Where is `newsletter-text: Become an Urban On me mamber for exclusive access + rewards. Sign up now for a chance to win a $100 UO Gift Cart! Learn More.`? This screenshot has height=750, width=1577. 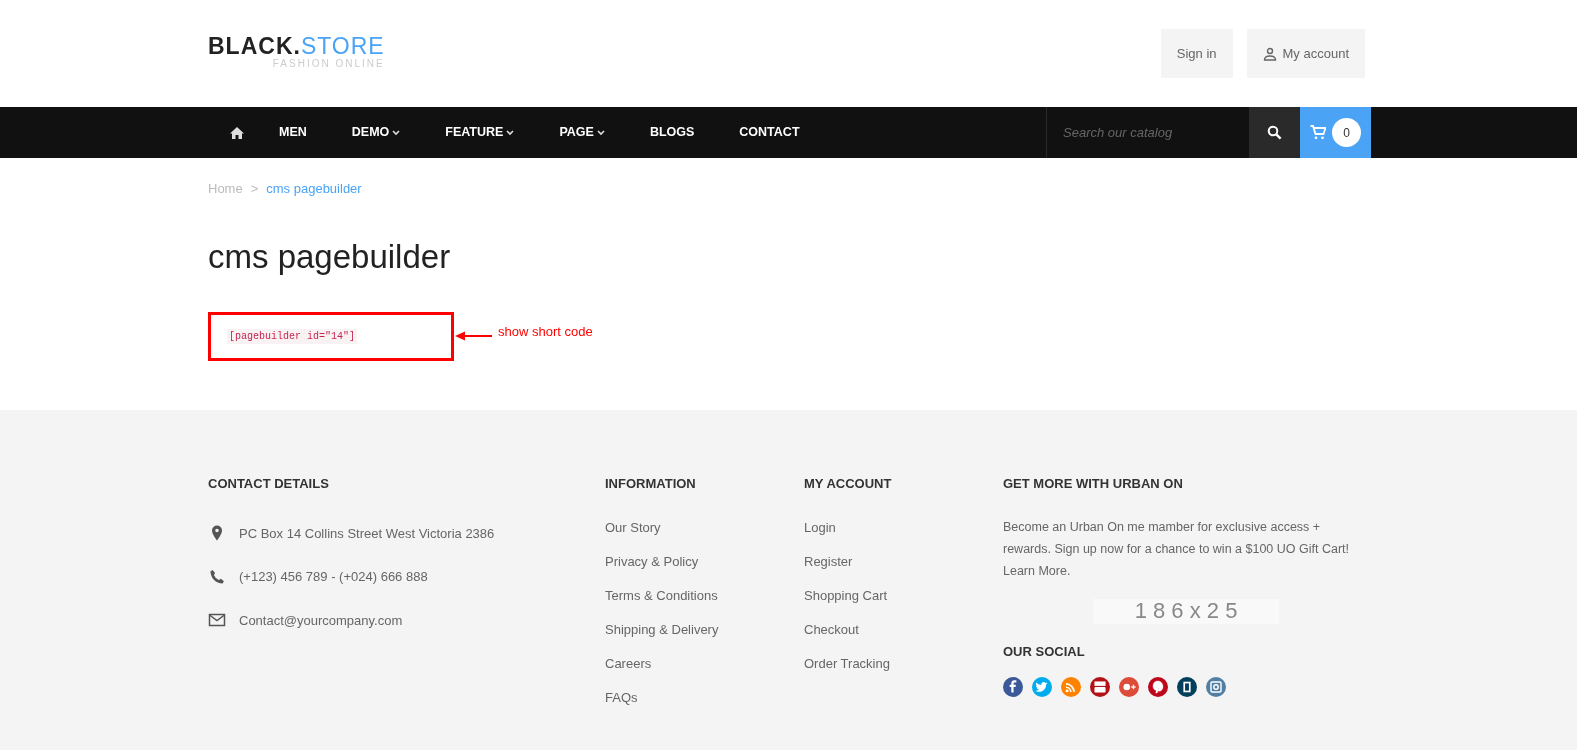
newsletter-text: Become an Urban On me mamber for exclusive access + rewards. Sign up now for a chance to win a $100 UO Gift Cart! Learn More. is located at coordinates (1176, 549).